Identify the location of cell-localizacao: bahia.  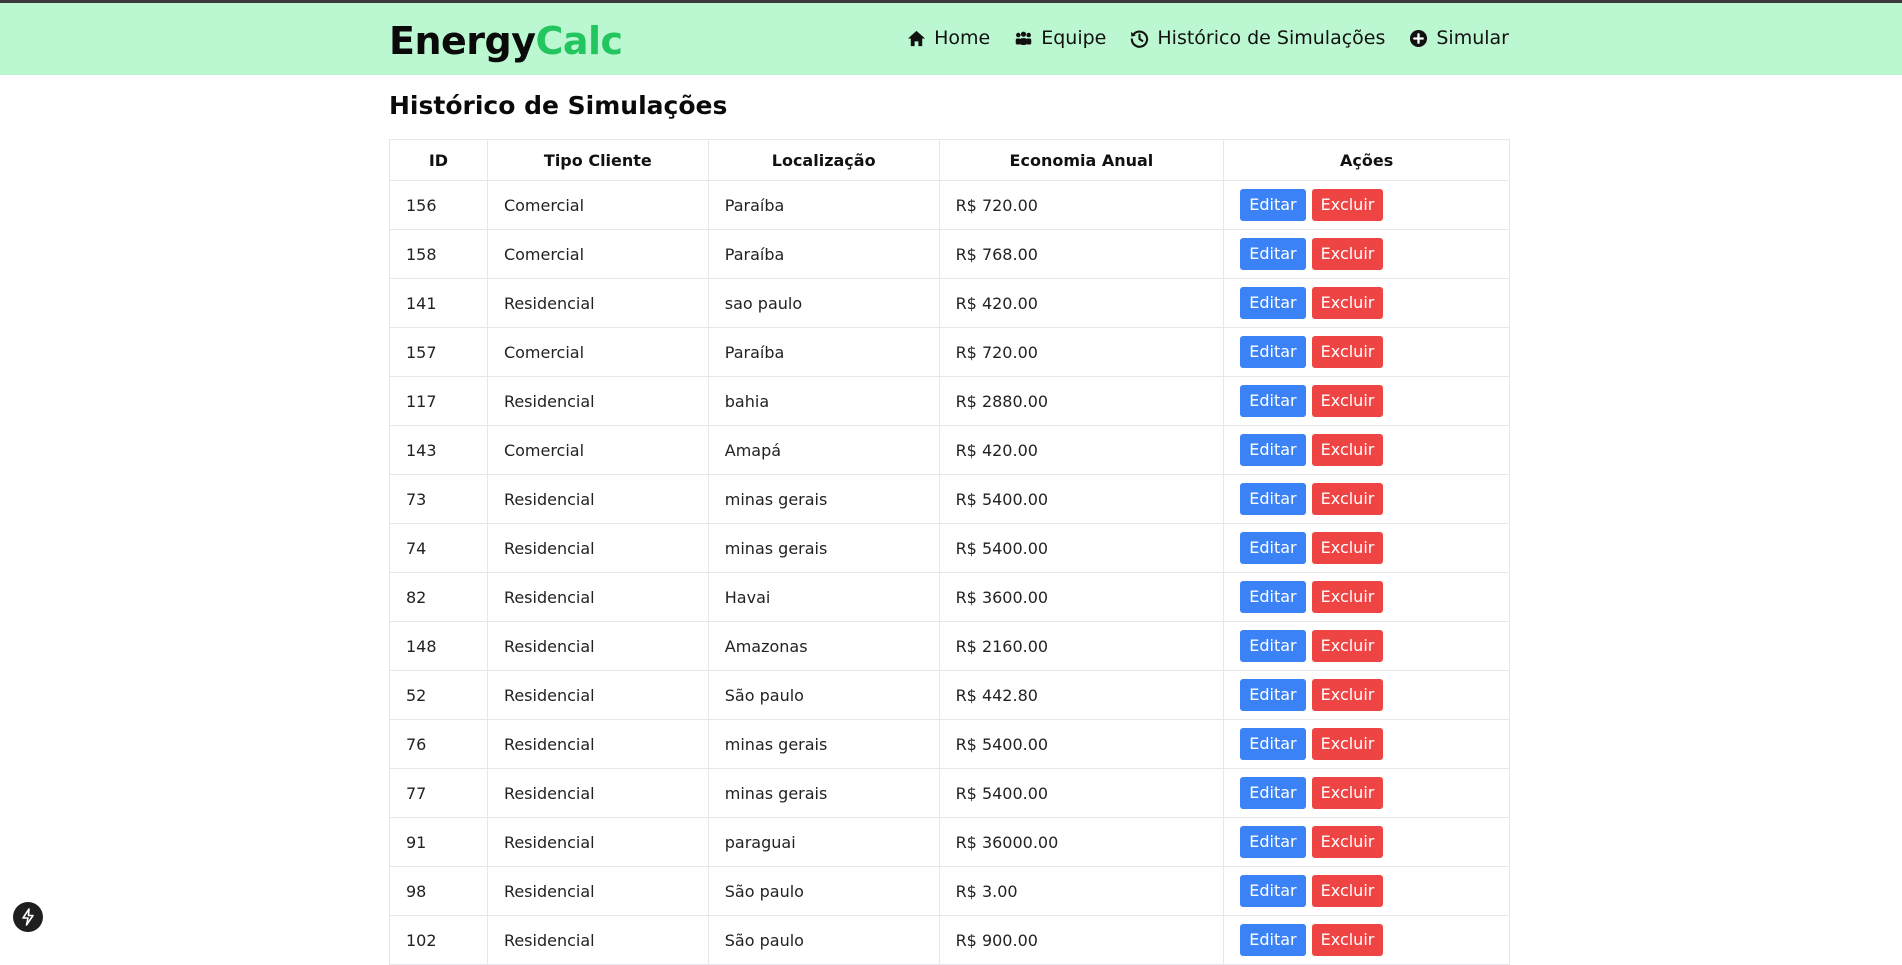
(823, 401).